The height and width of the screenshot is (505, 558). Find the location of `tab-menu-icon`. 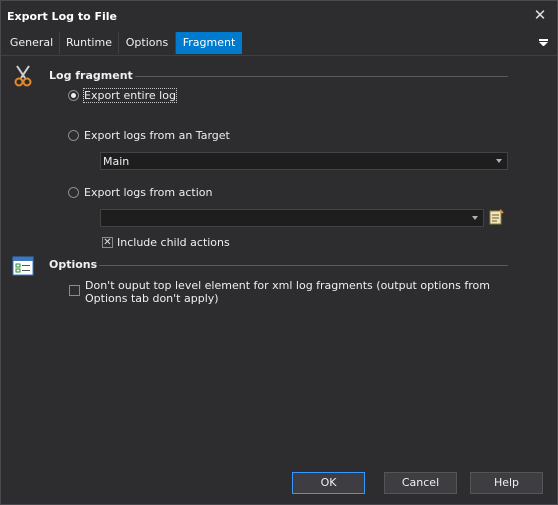

tab-menu-icon is located at coordinates (544, 43).